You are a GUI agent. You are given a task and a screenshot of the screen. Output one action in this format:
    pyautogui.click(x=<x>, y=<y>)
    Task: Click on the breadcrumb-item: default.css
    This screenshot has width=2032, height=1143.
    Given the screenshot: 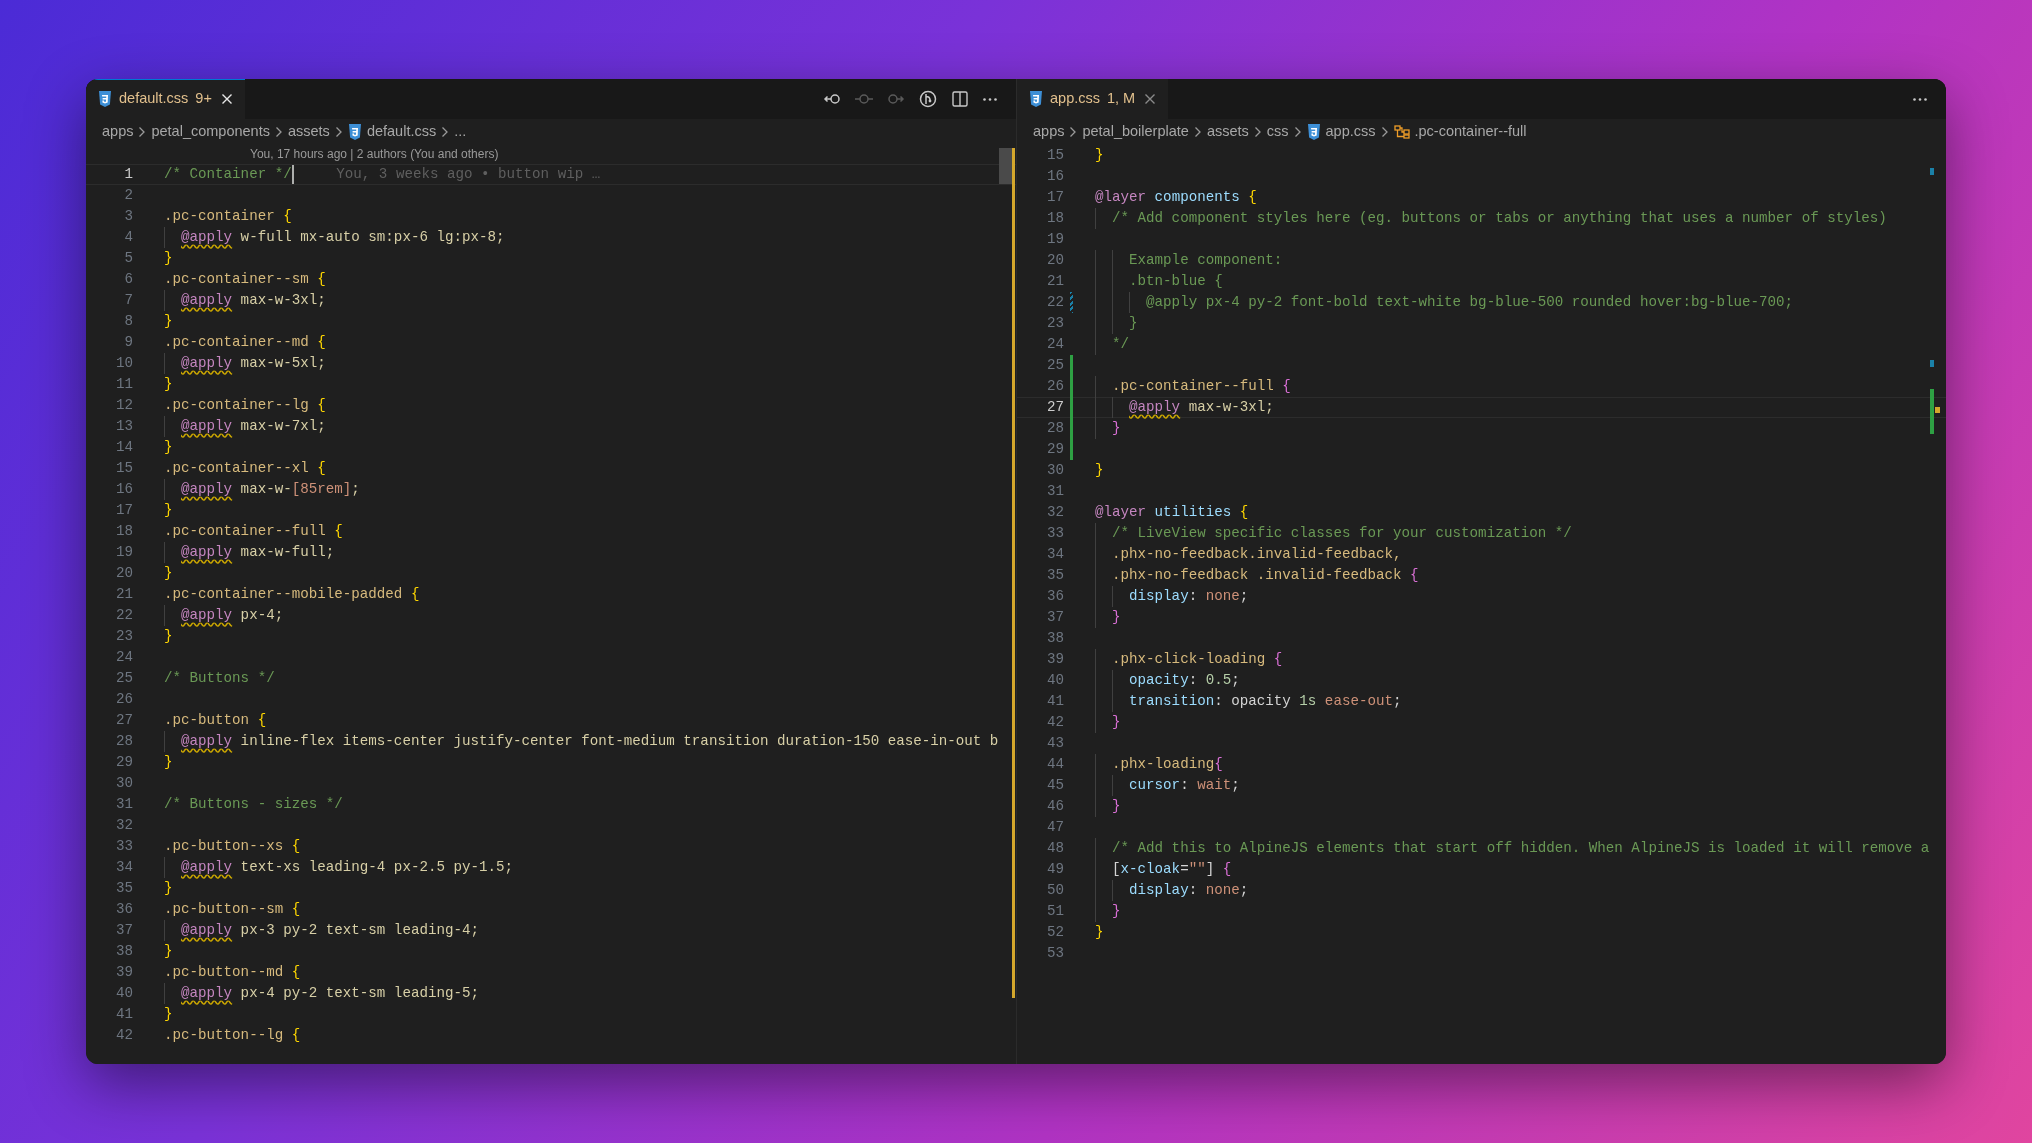 What is the action you would take?
    pyautogui.click(x=401, y=132)
    